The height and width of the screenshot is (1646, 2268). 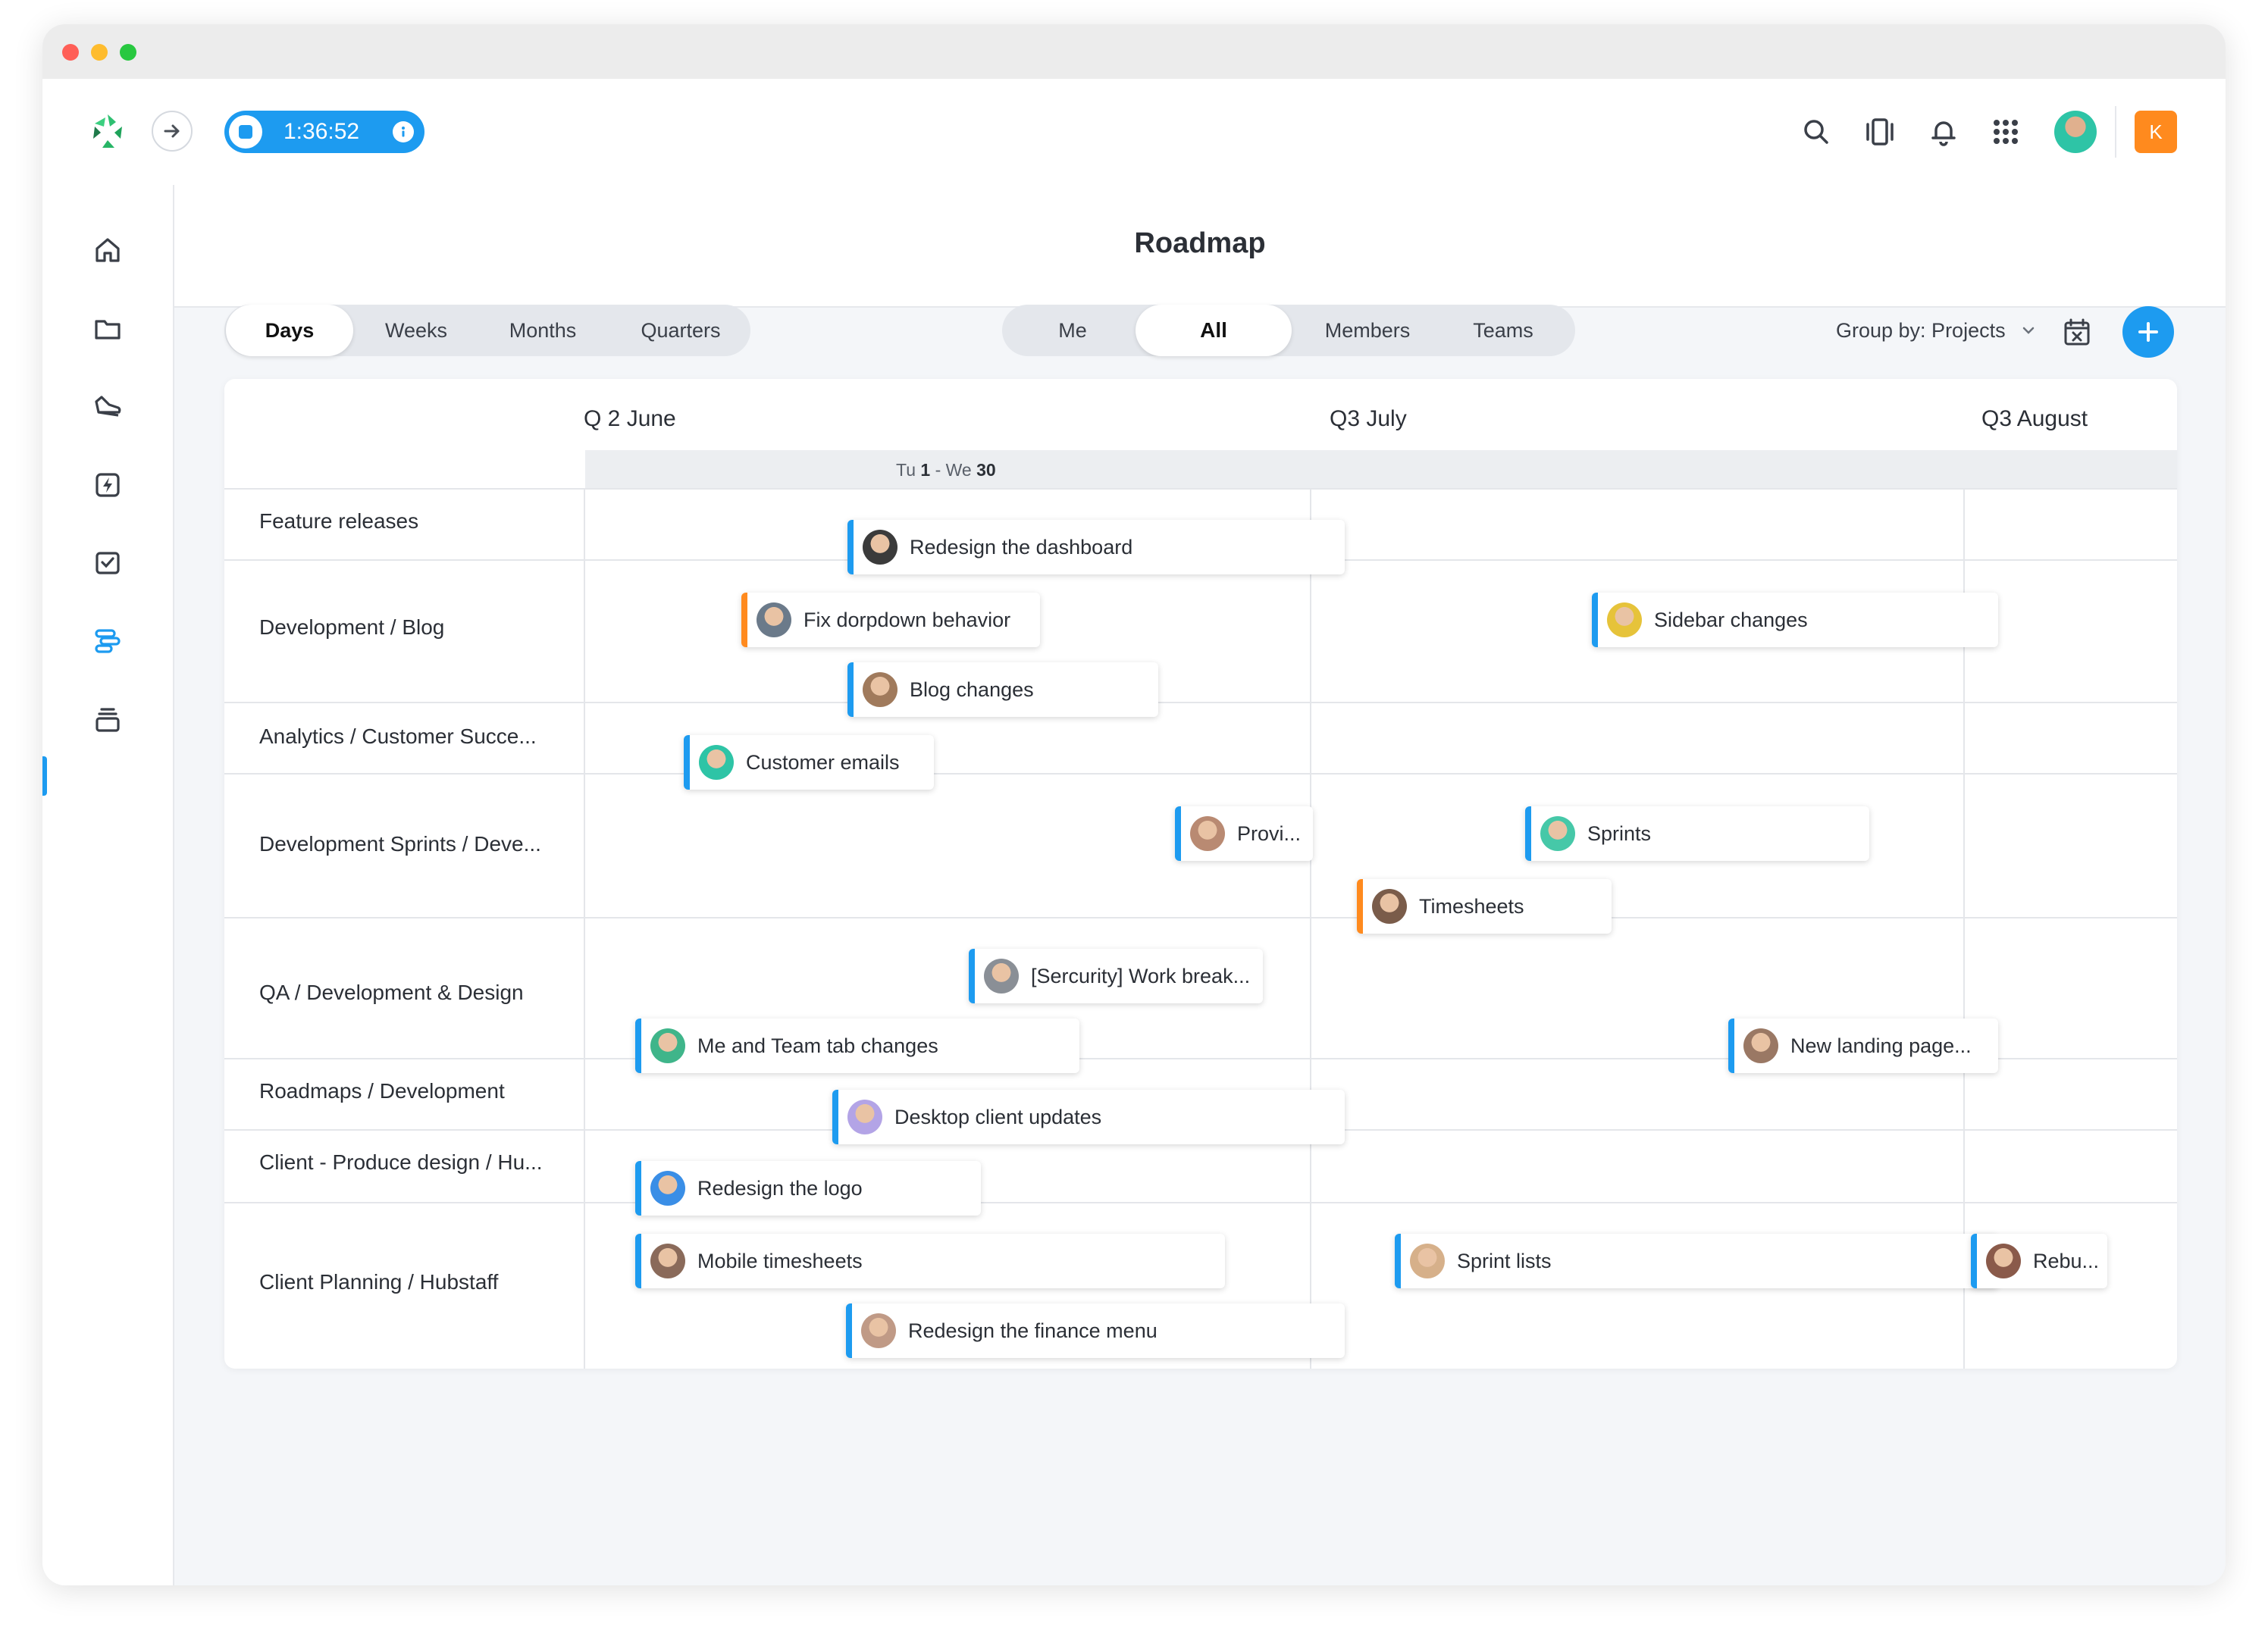 I want to click on task-label: Customer emails, so click(x=823, y=762).